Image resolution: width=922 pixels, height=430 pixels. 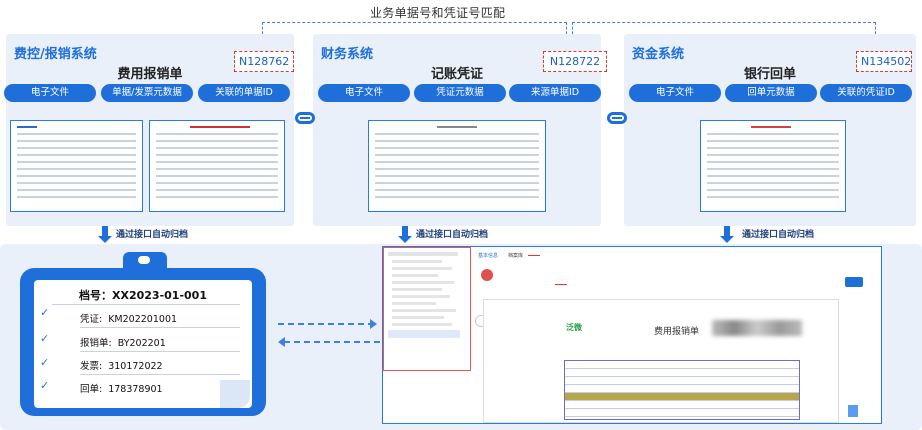 What do you see at coordinates (326, 324) in the screenshot?
I see `dashed-arrow-right` at bounding box center [326, 324].